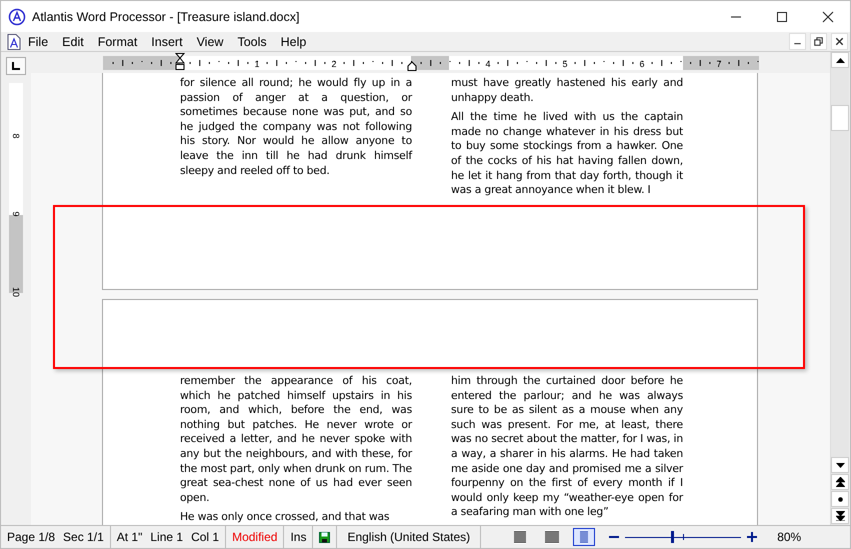 The image size is (851, 549). Describe the element at coordinates (567, 154) in the screenshot. I see `paragraph: All the time he lived with us the captain made no change whatever in his dress but to buy some stockings from a hawker. One of the cocks of his hat having fallen down, he let it hang from that day forth, though it was a great annoyance when it blew. I` at that location.